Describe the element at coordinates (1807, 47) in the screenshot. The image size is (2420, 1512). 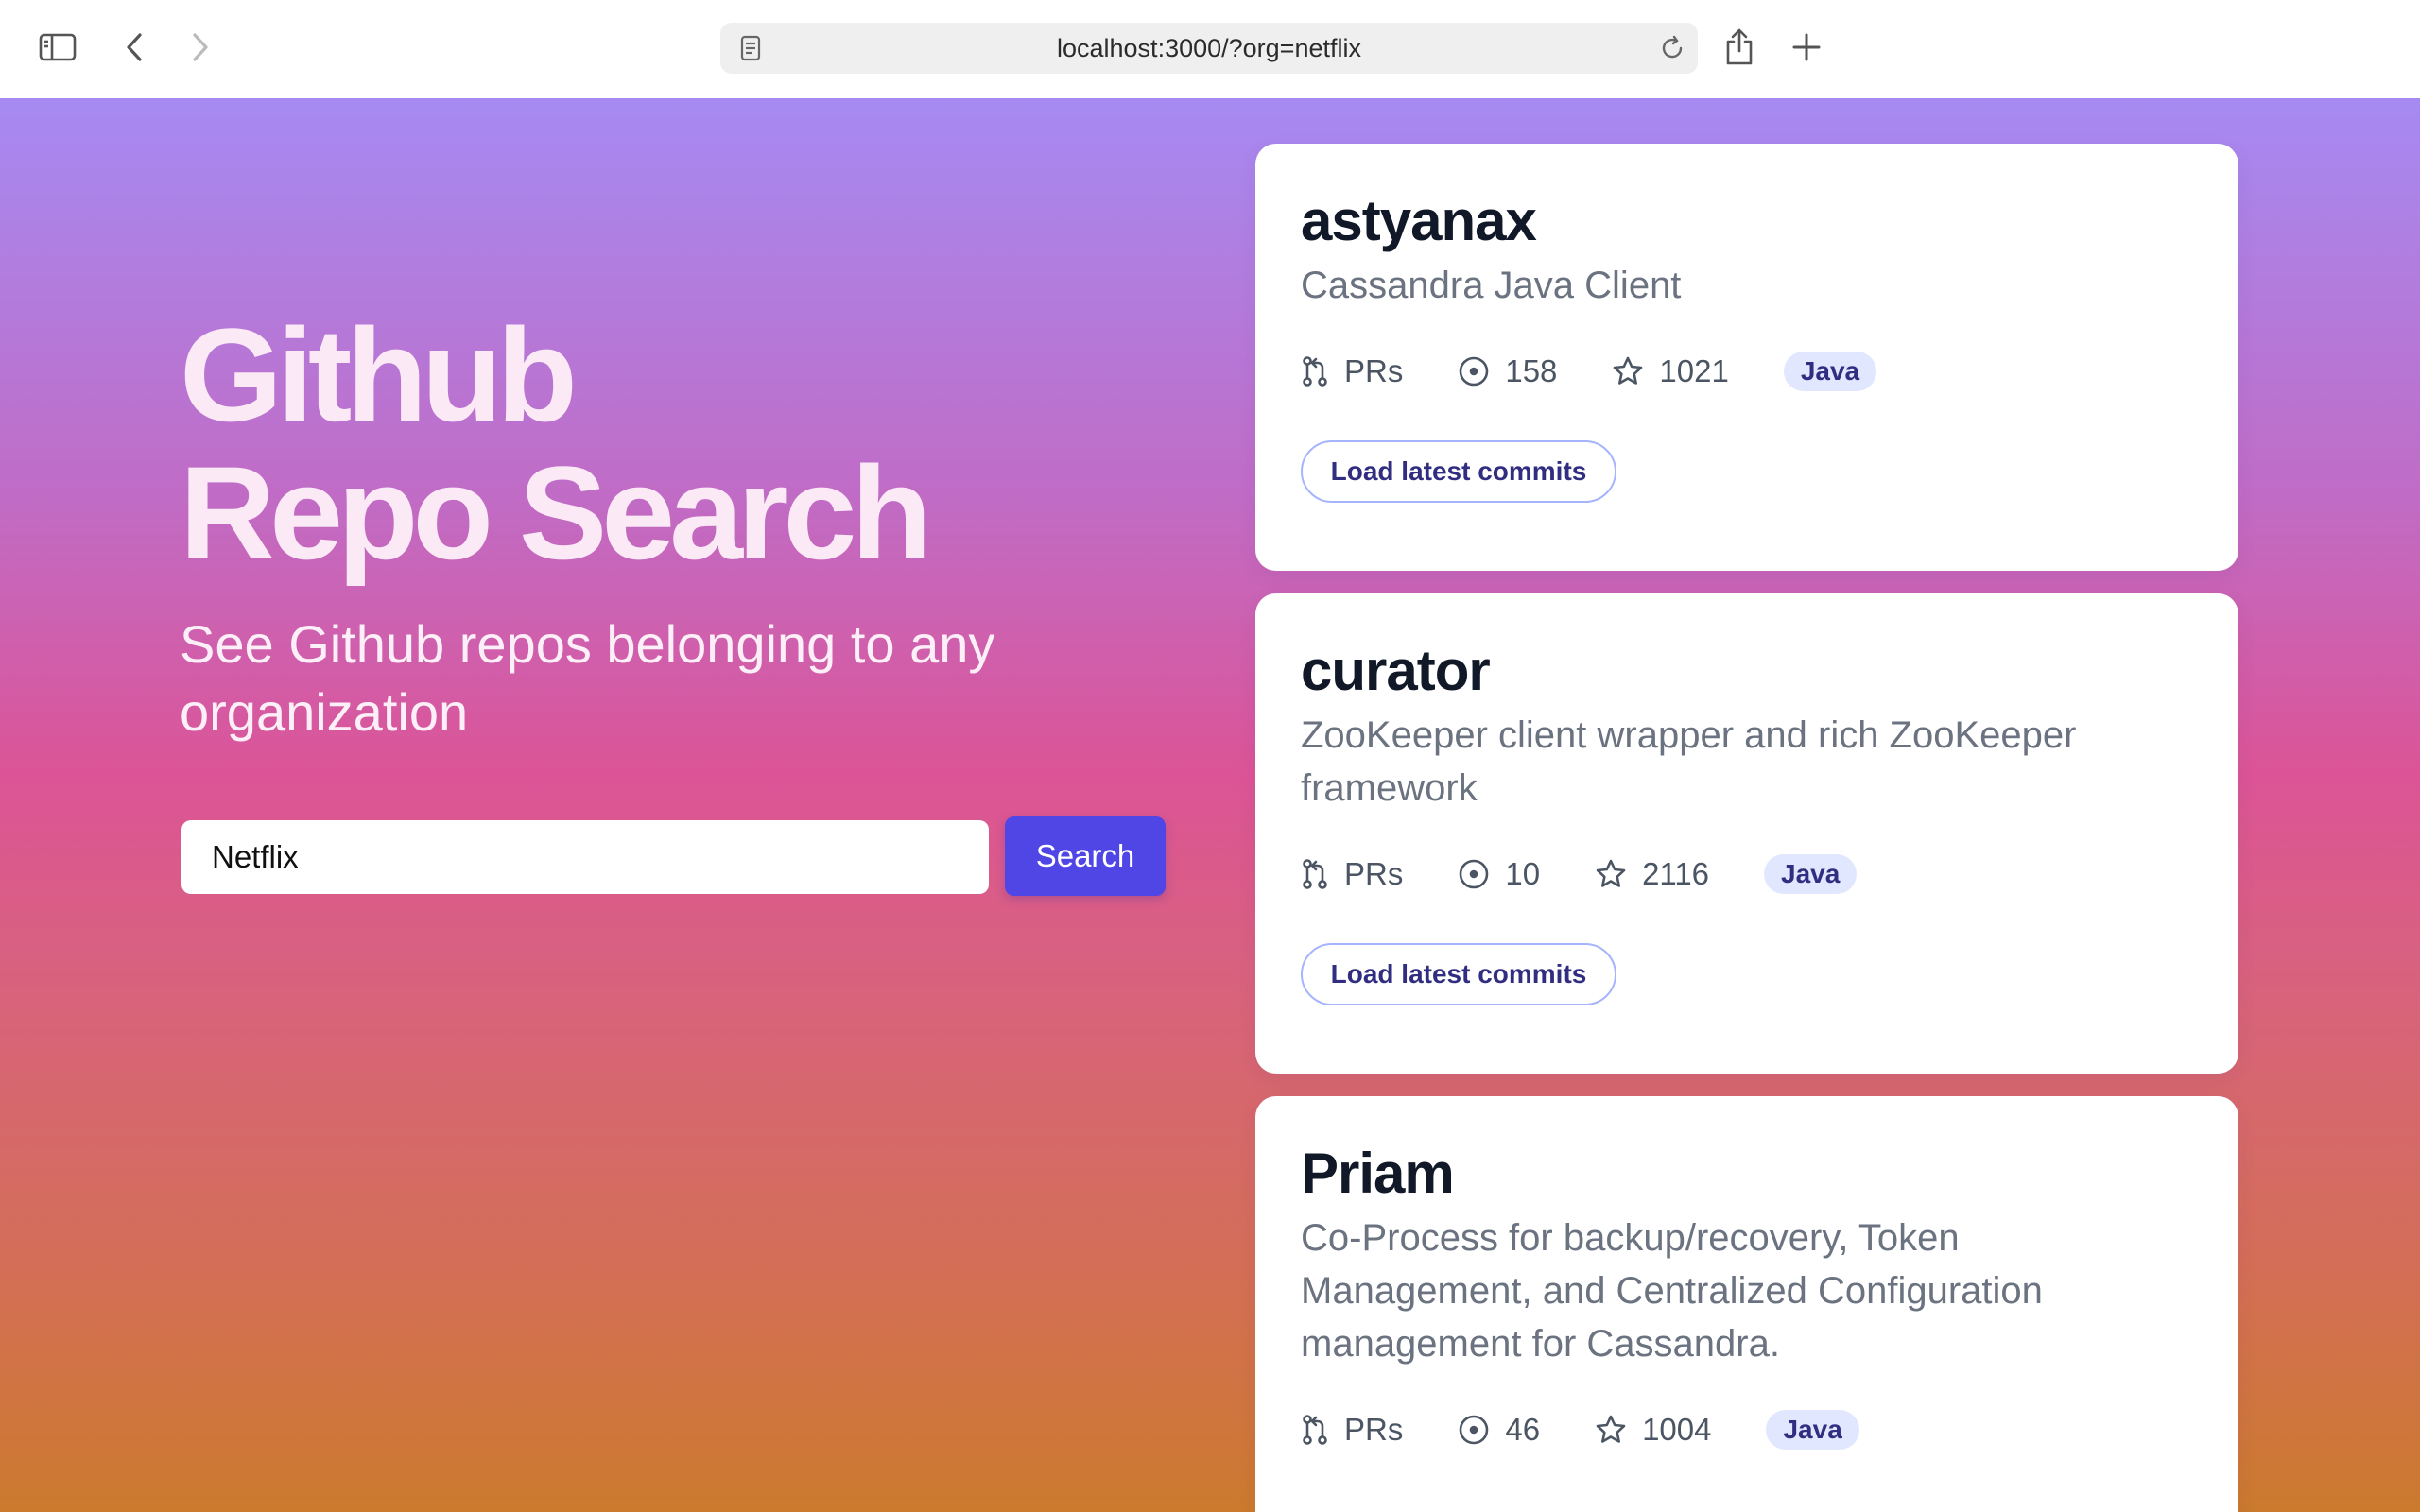
I see `new-tab-plus-icon` at that location.